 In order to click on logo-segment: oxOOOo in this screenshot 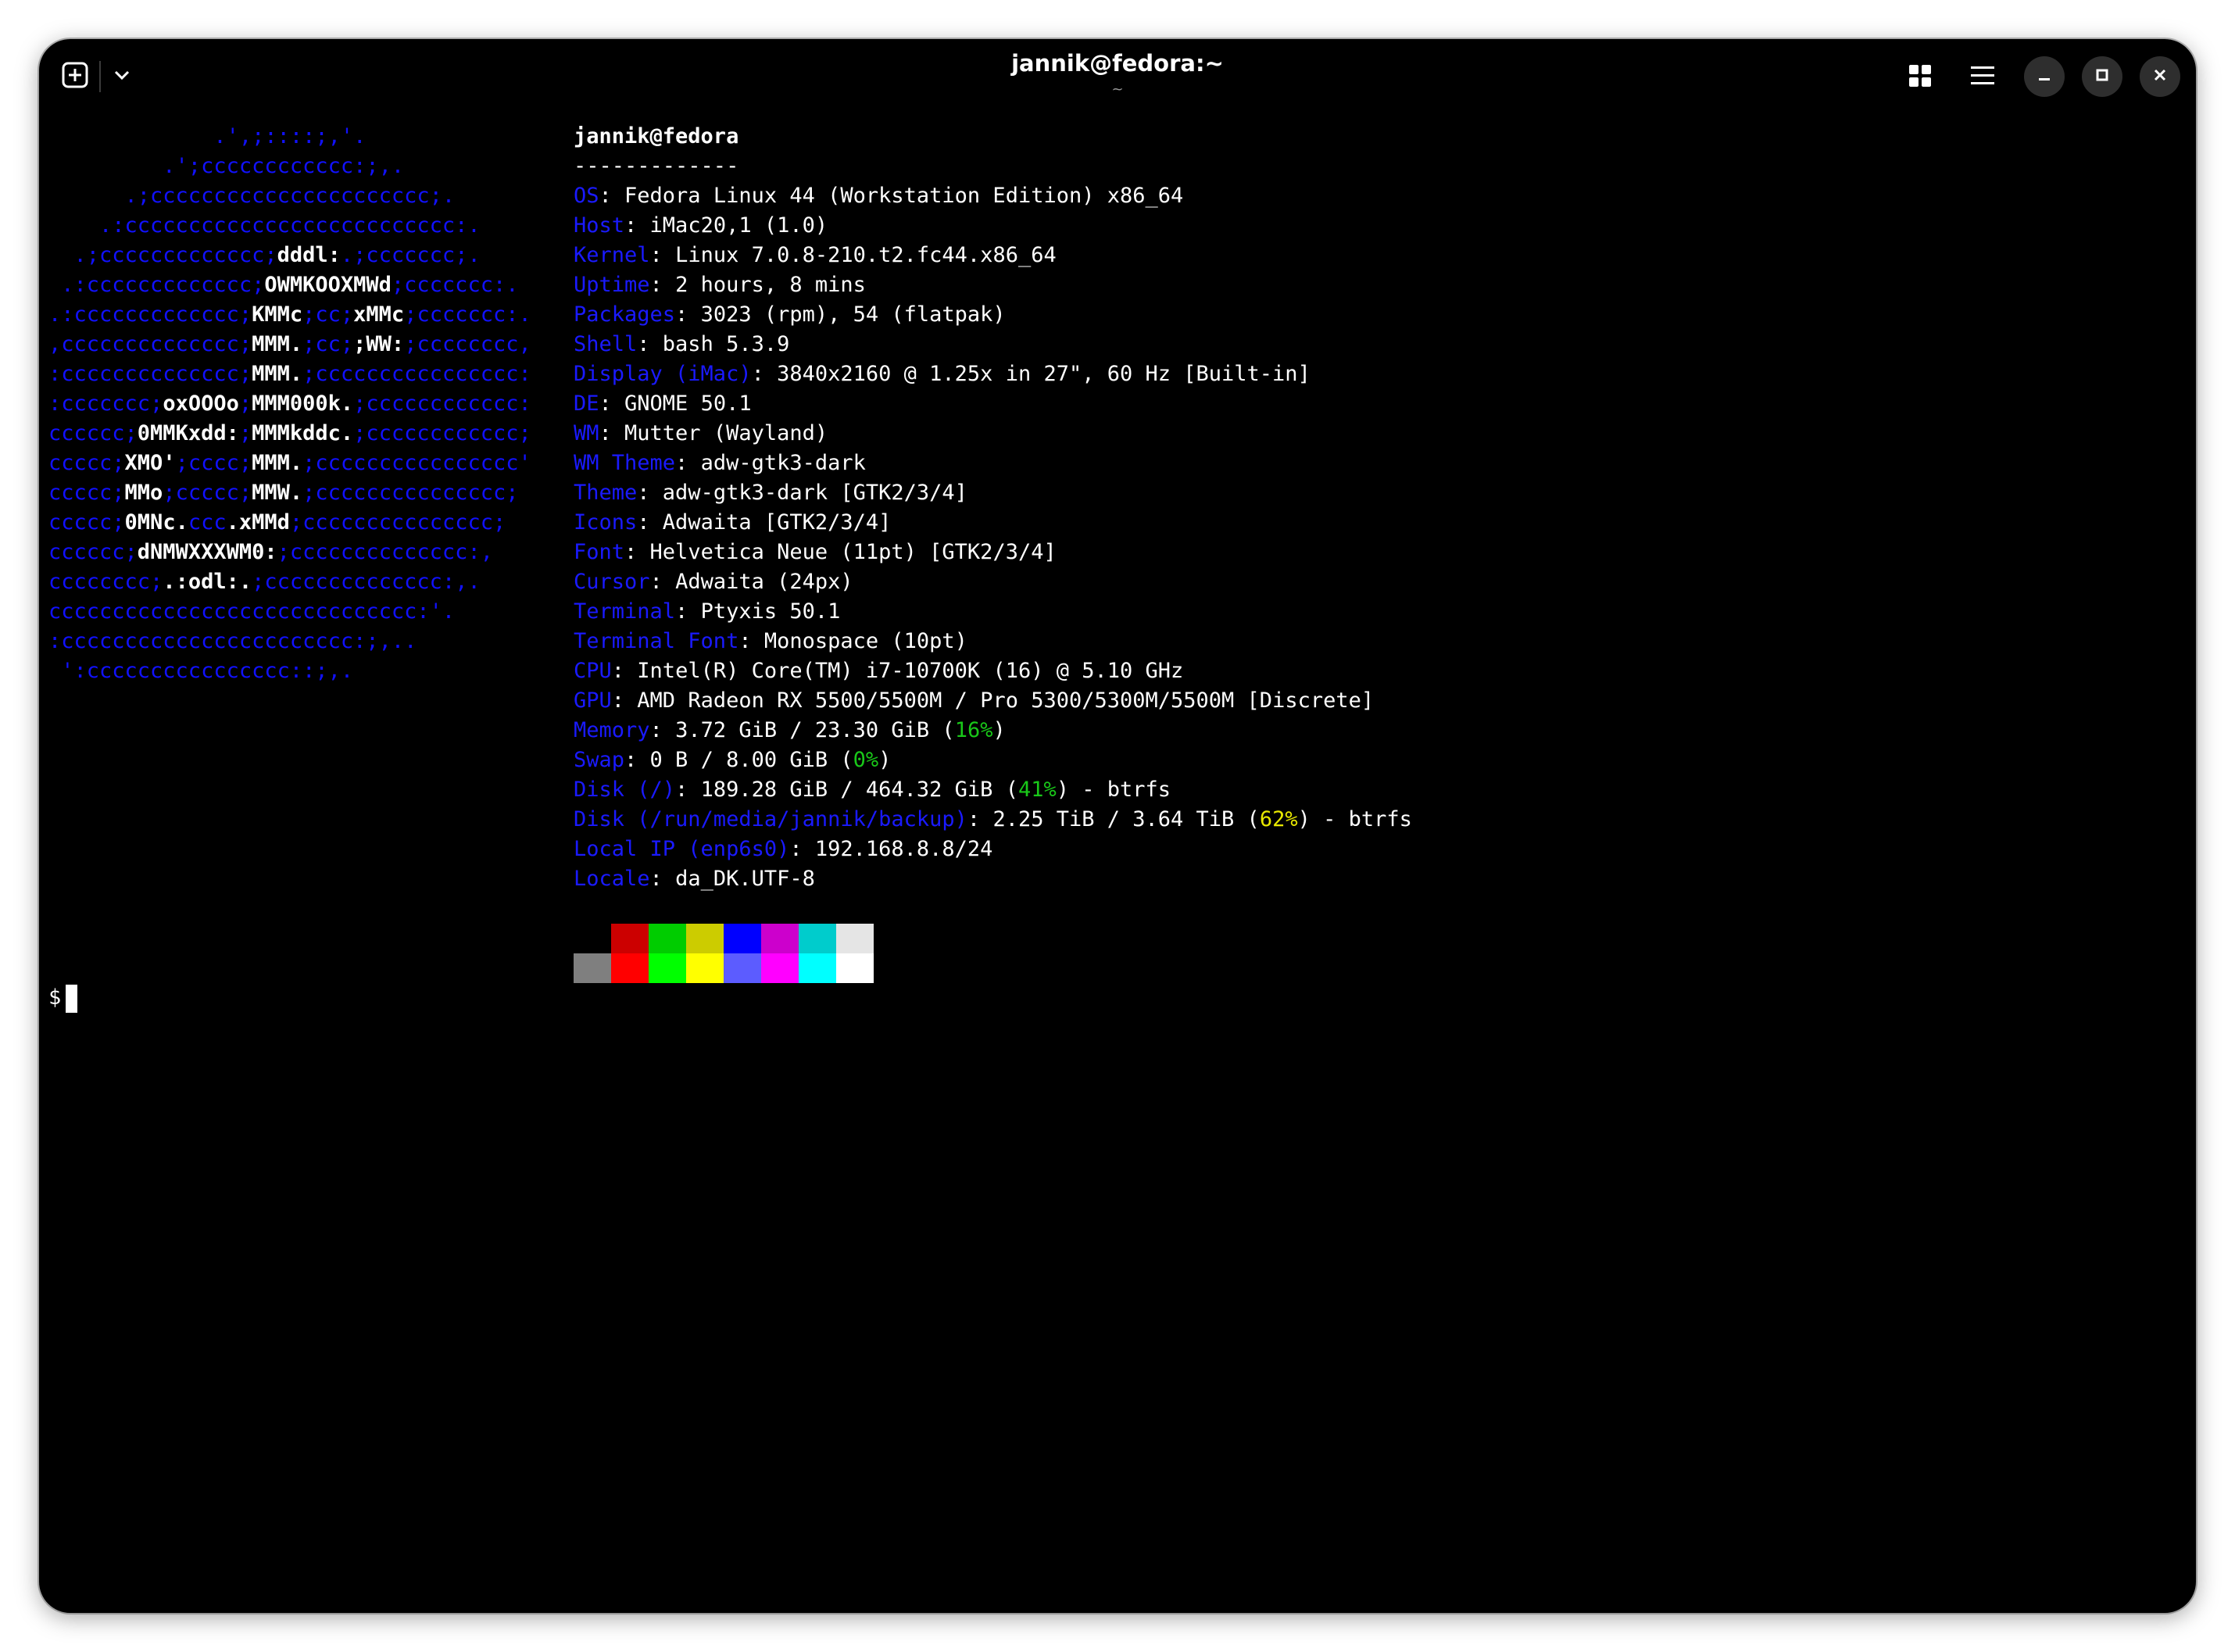, I will do `click(201, 404)`.